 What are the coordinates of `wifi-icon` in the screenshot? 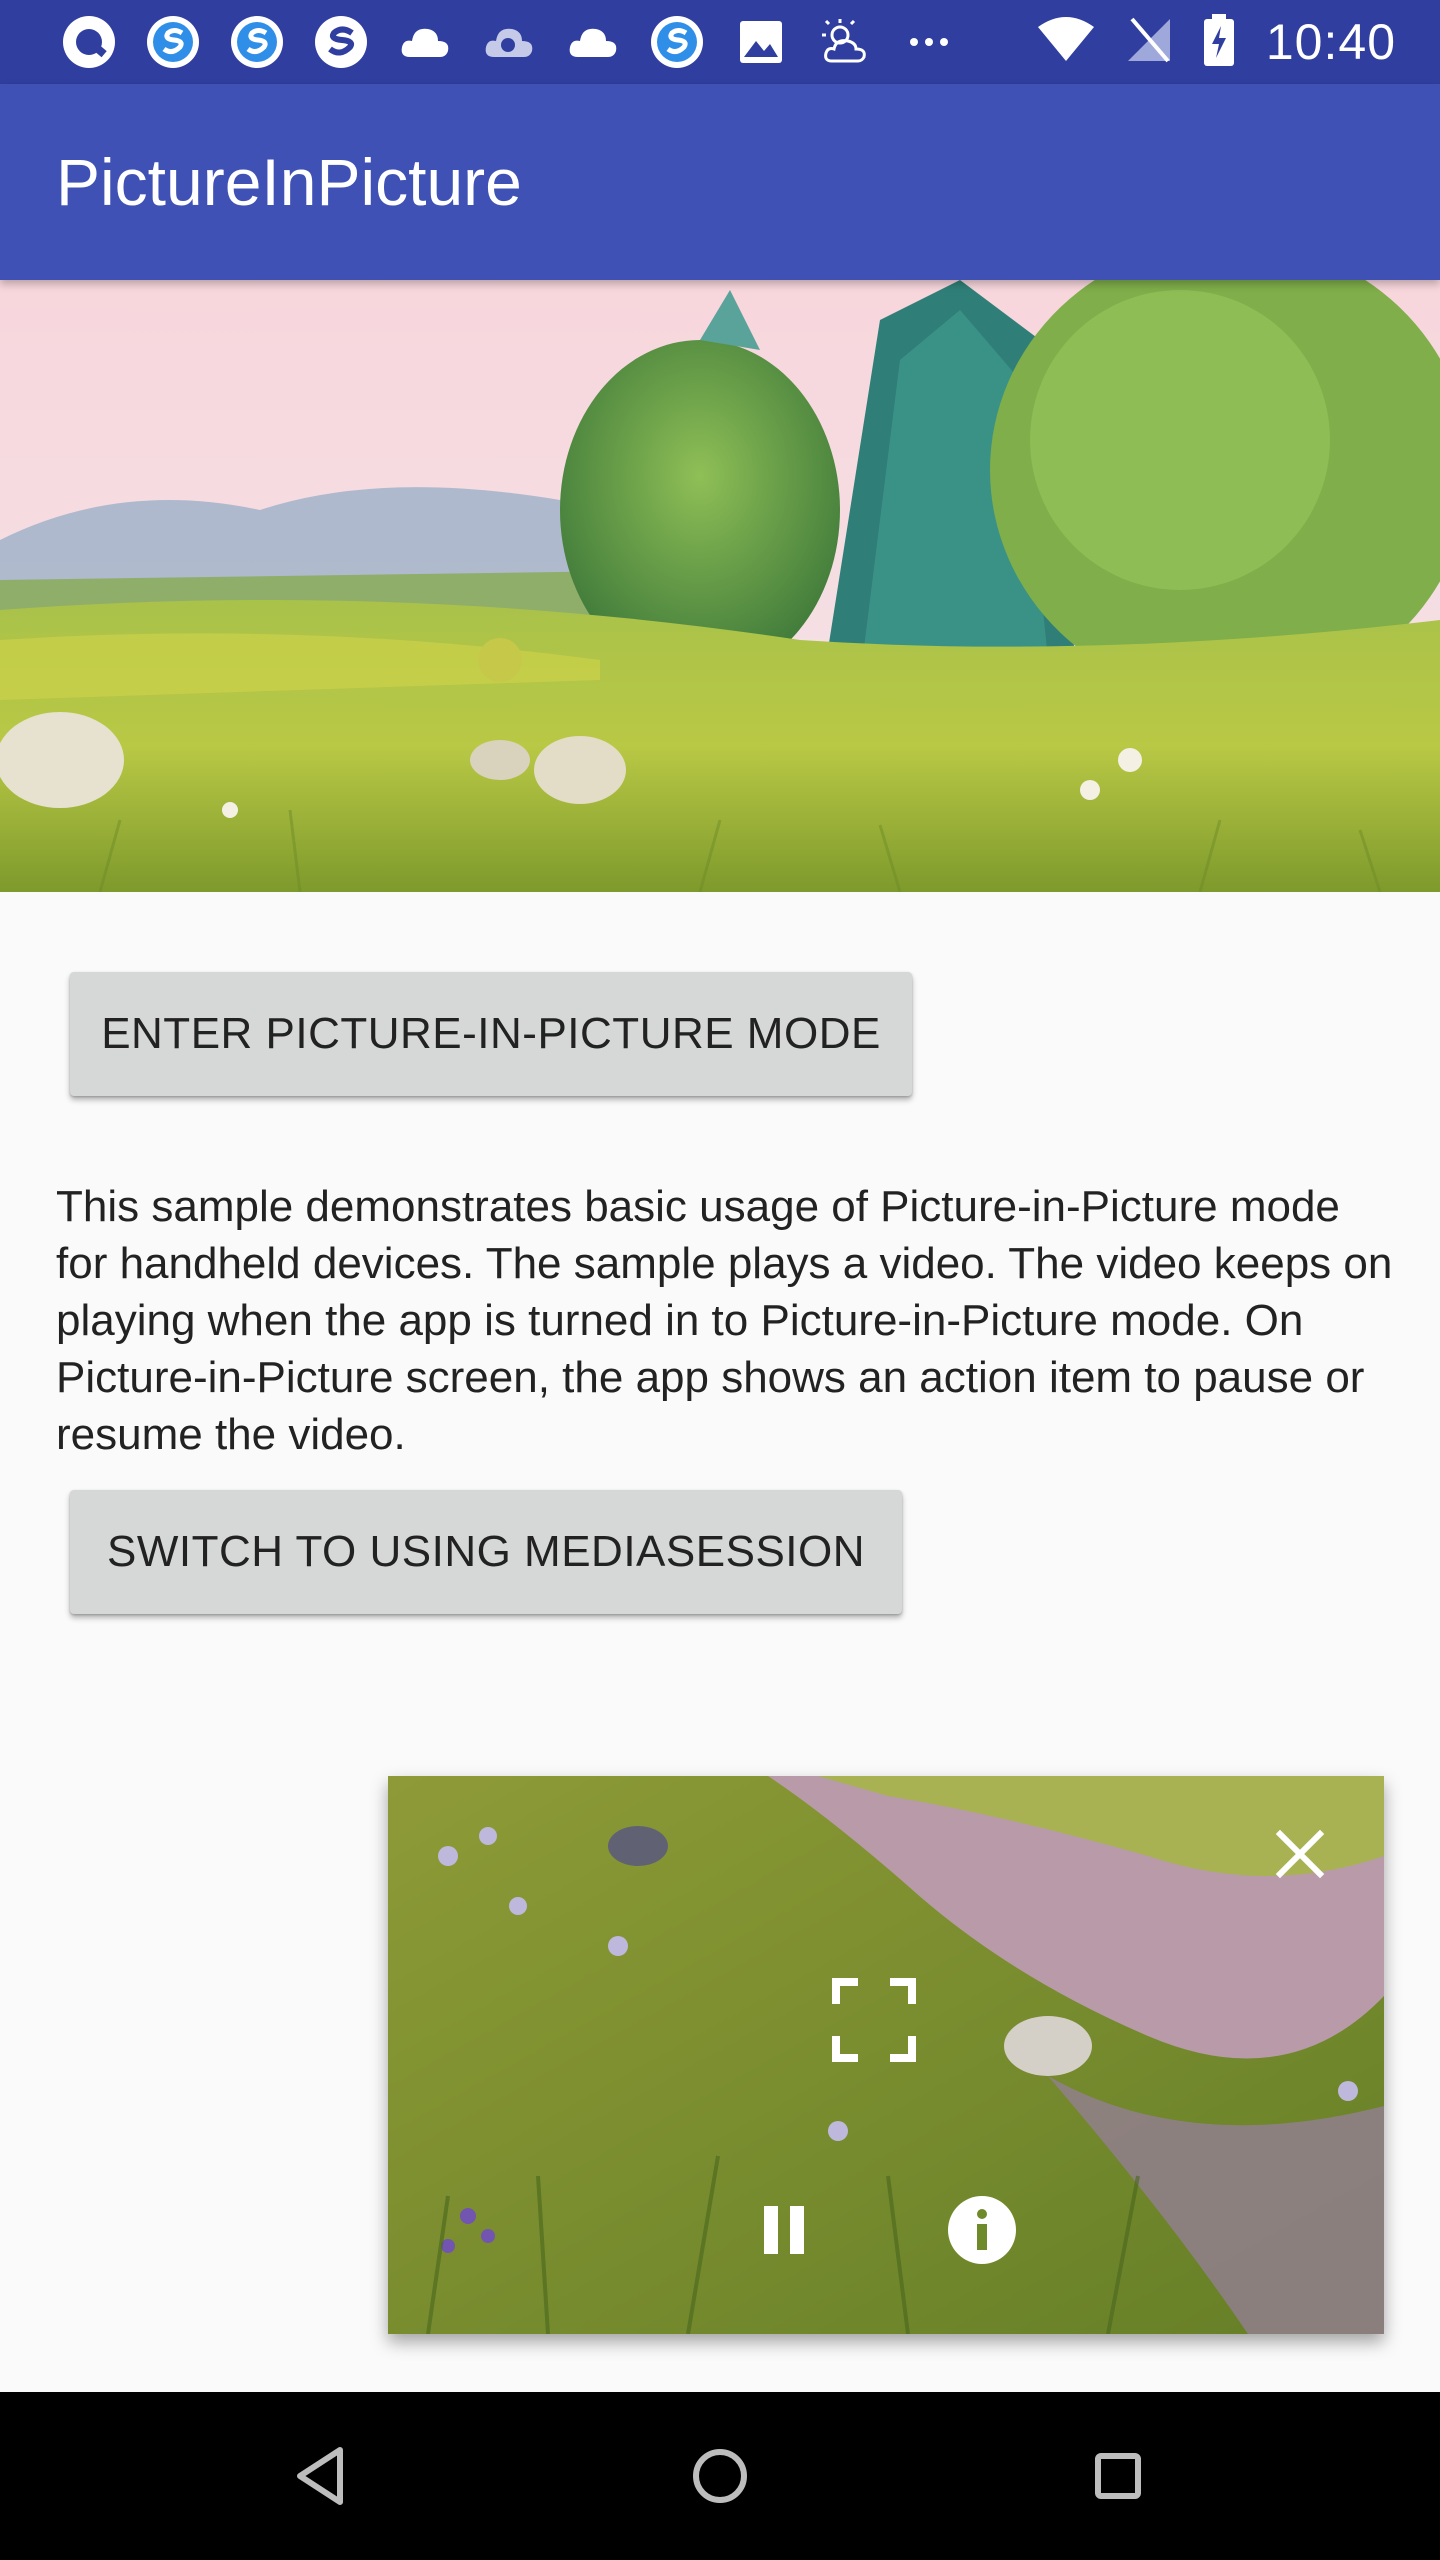 It's located at (1066, 42).